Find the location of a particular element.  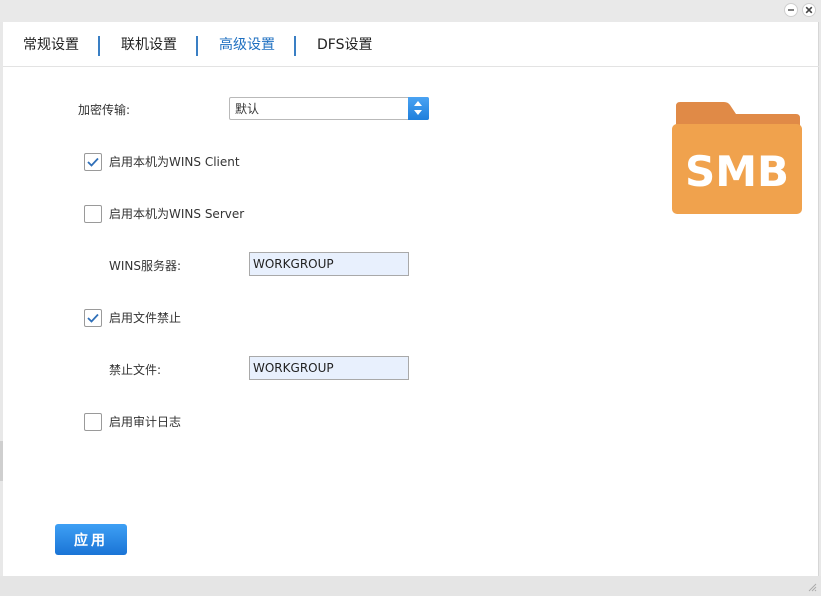

wins-client-option: 启用本机为WINS Client is located at coordinates (162, 162).